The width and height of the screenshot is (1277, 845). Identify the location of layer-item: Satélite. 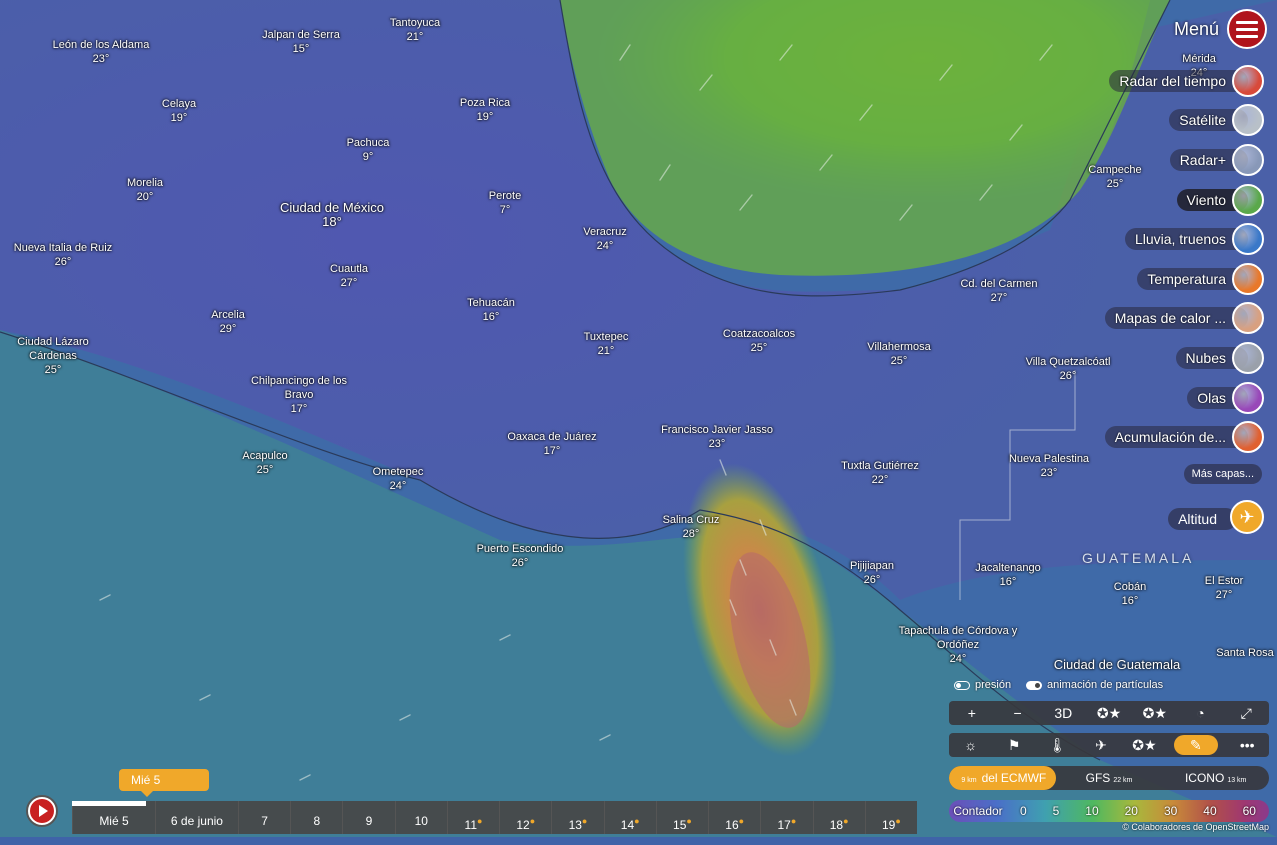
(1216, 120).